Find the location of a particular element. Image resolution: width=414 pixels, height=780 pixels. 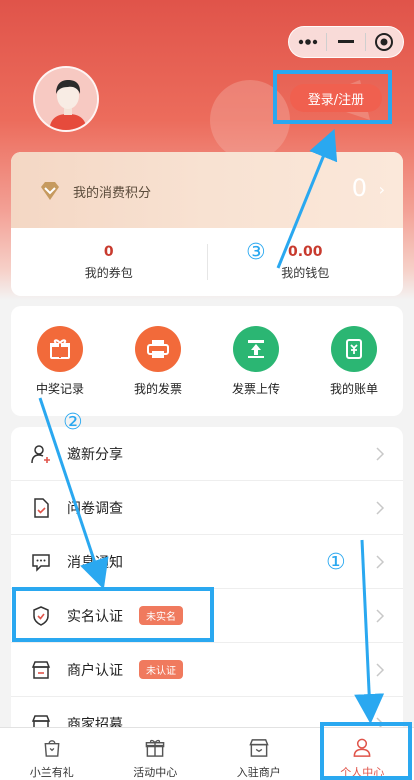

document-check-icon is located at coordinates (41, 507).